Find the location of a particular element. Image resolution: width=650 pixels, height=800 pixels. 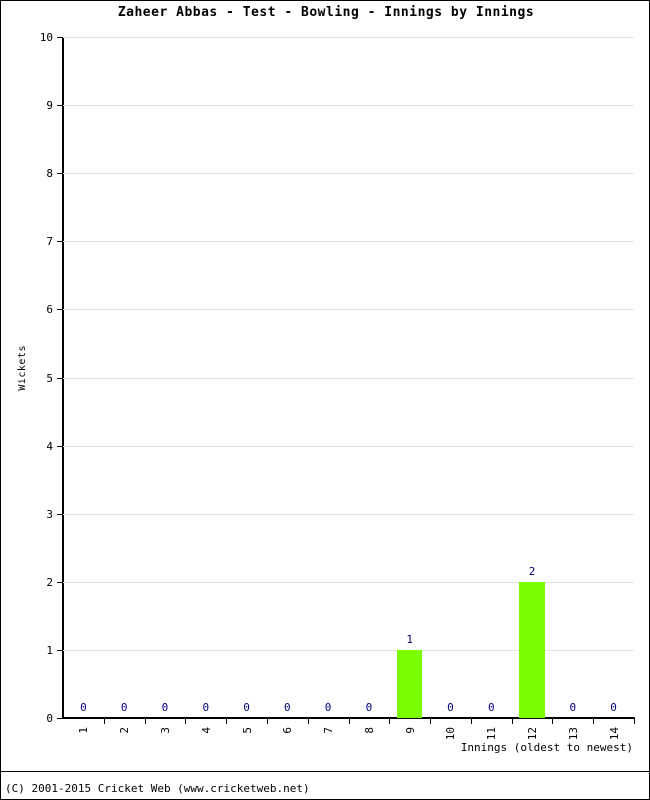

y-axis-title: Wickets is located at coordinates (22, 368).